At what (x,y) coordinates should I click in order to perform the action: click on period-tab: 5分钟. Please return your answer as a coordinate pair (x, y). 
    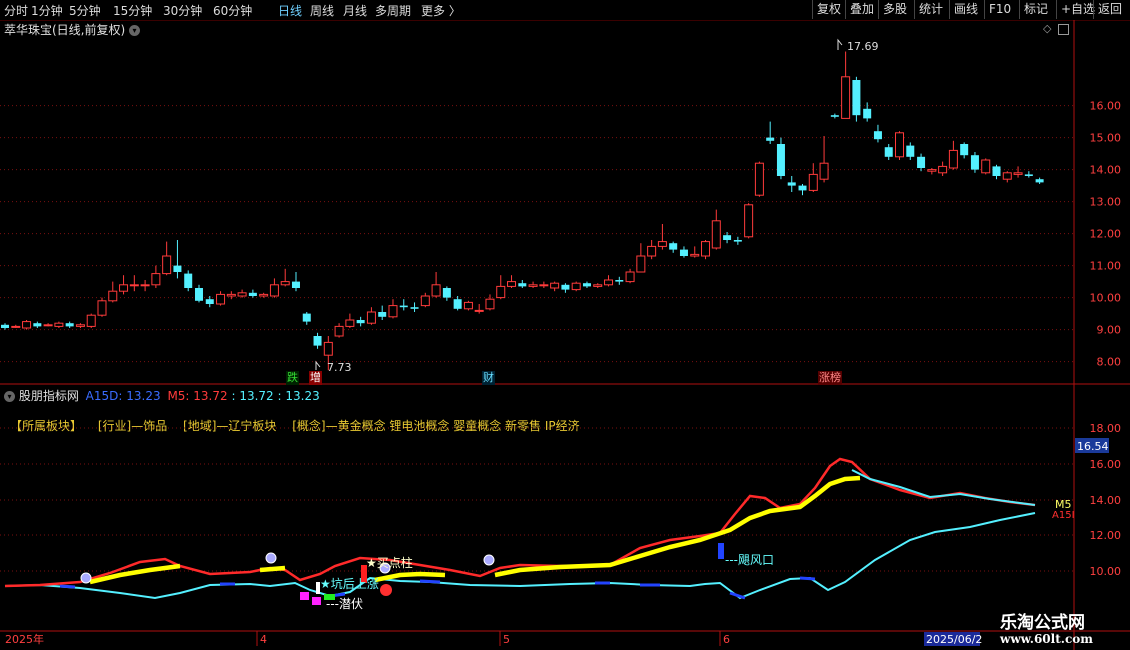
    Looking at the image, I should click on (85, 10).